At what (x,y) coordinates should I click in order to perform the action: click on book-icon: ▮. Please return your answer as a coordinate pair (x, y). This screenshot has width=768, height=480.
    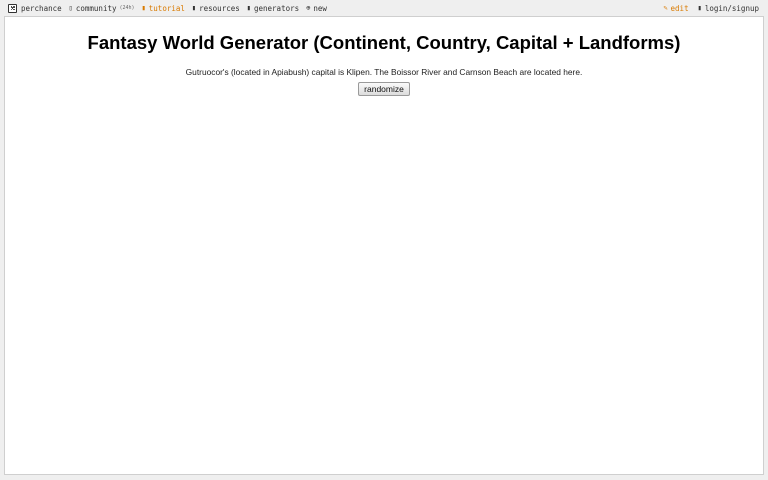
    Looking at the image, I should click on (143, 7).